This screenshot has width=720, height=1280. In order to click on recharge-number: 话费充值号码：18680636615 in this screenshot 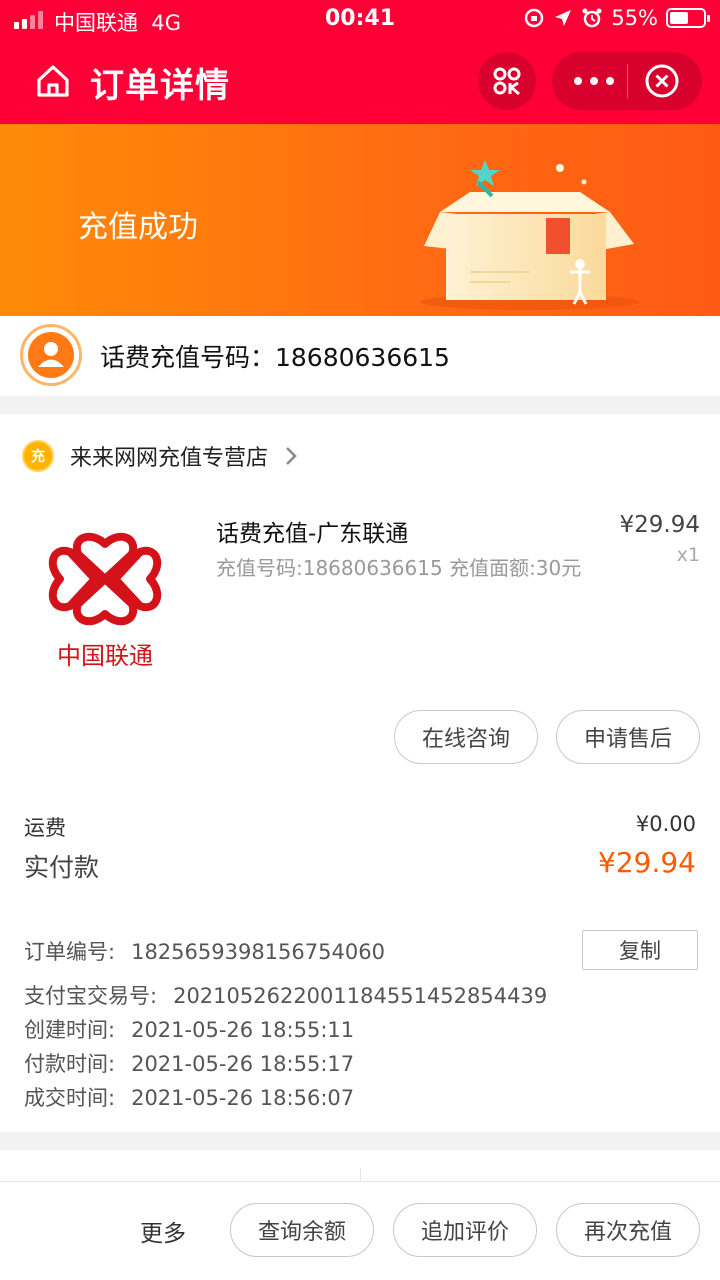, I will do `click(275, 357)`.